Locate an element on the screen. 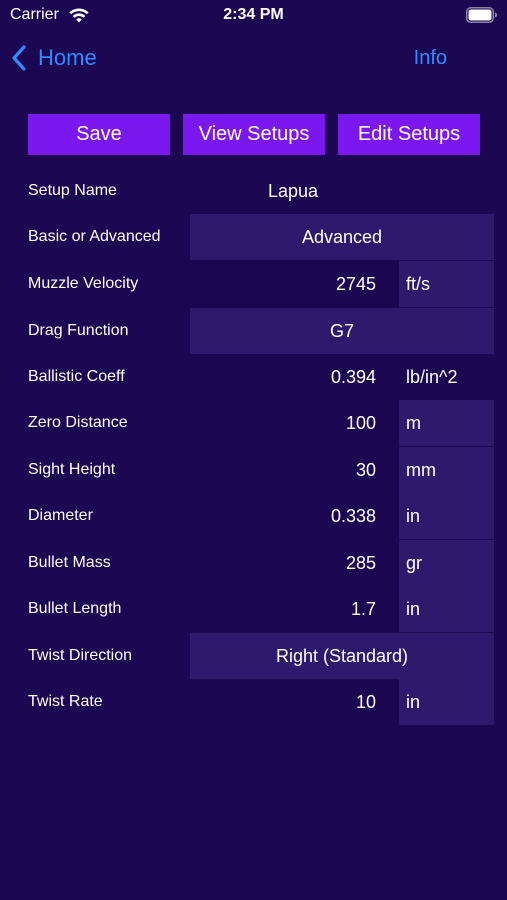 This screenshot has width=507, height=900. row-bullet-mass: Bullet Mass 285 gr is located at coordinates (253, 563).